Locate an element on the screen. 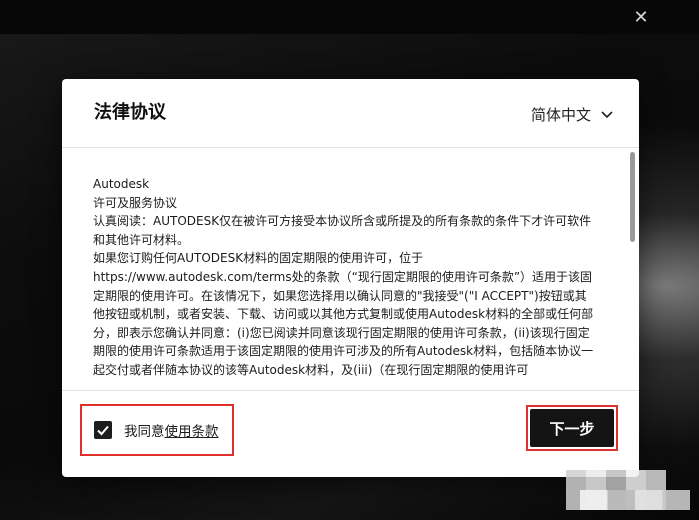 The width and height of the screenshot is (699, 520). chevron-down-icon is located at coordinates (607, 115).